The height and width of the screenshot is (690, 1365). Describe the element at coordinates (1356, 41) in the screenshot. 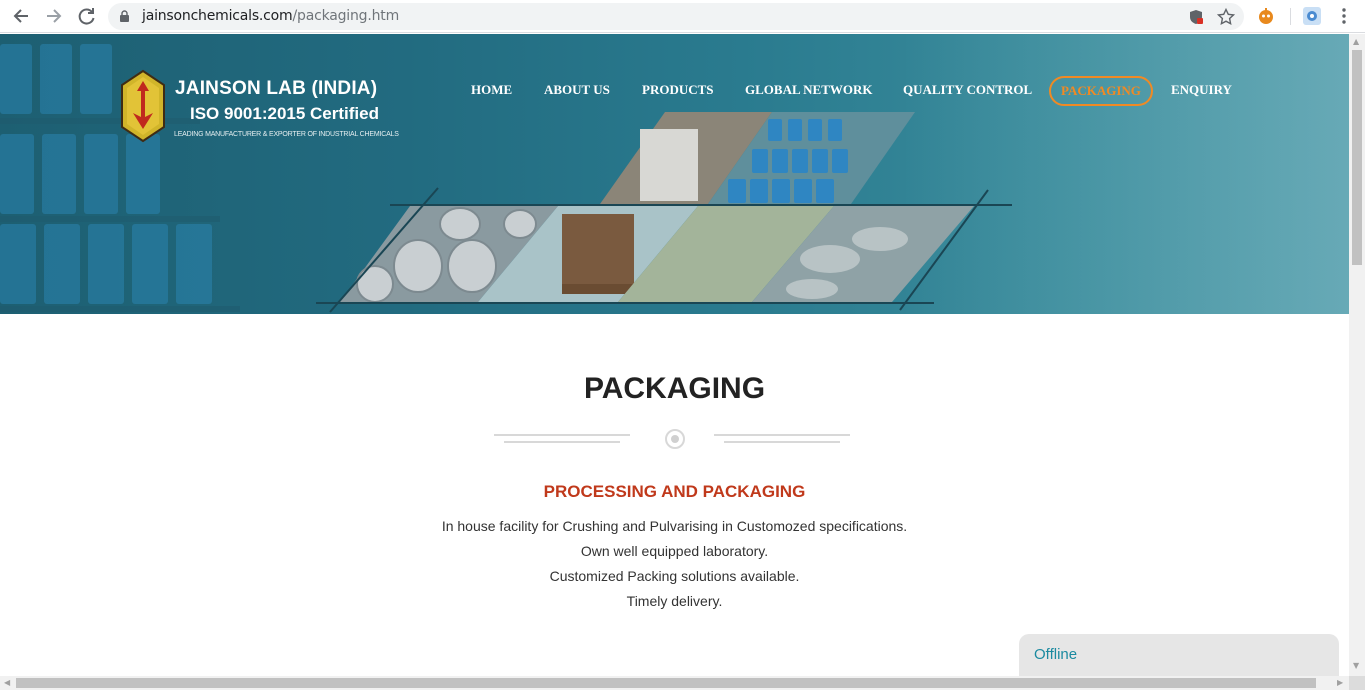

I see `scroll-up-icon: ▲` at that location.